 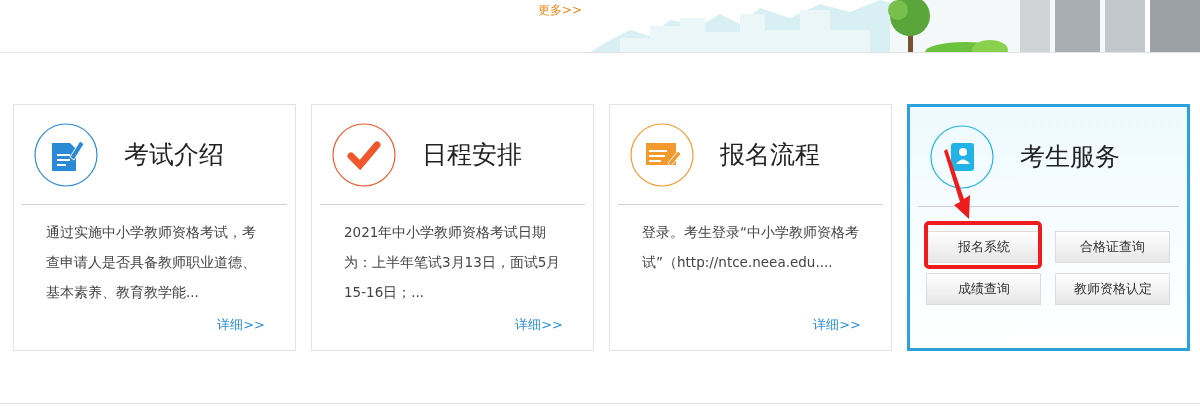 What do you see at coordinates (174, 155) in the screenshot?
I see `card-title: 考试介绍` at bounding box center [174, 155].